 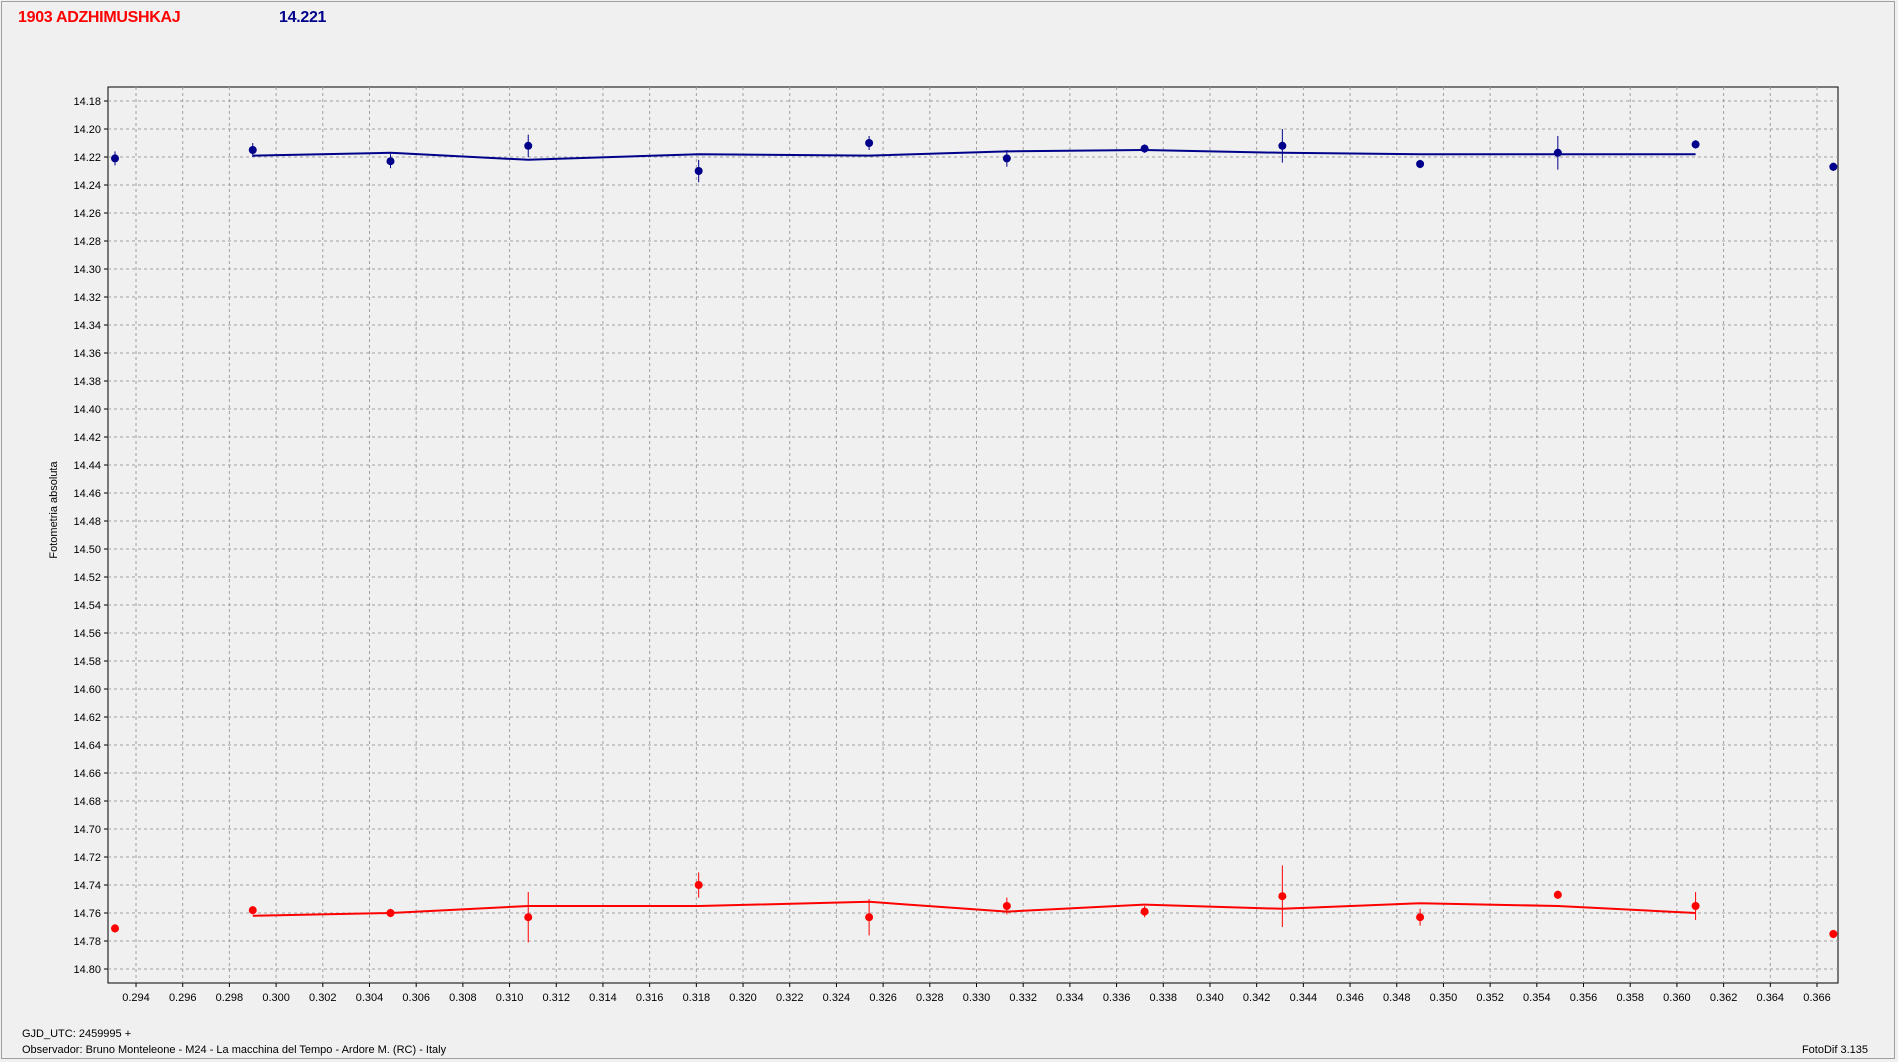 What do you see at coordinates (416, 998) in the screenshot?
I see `x-tick-label: 0.306` at bounding box center [416, 998].